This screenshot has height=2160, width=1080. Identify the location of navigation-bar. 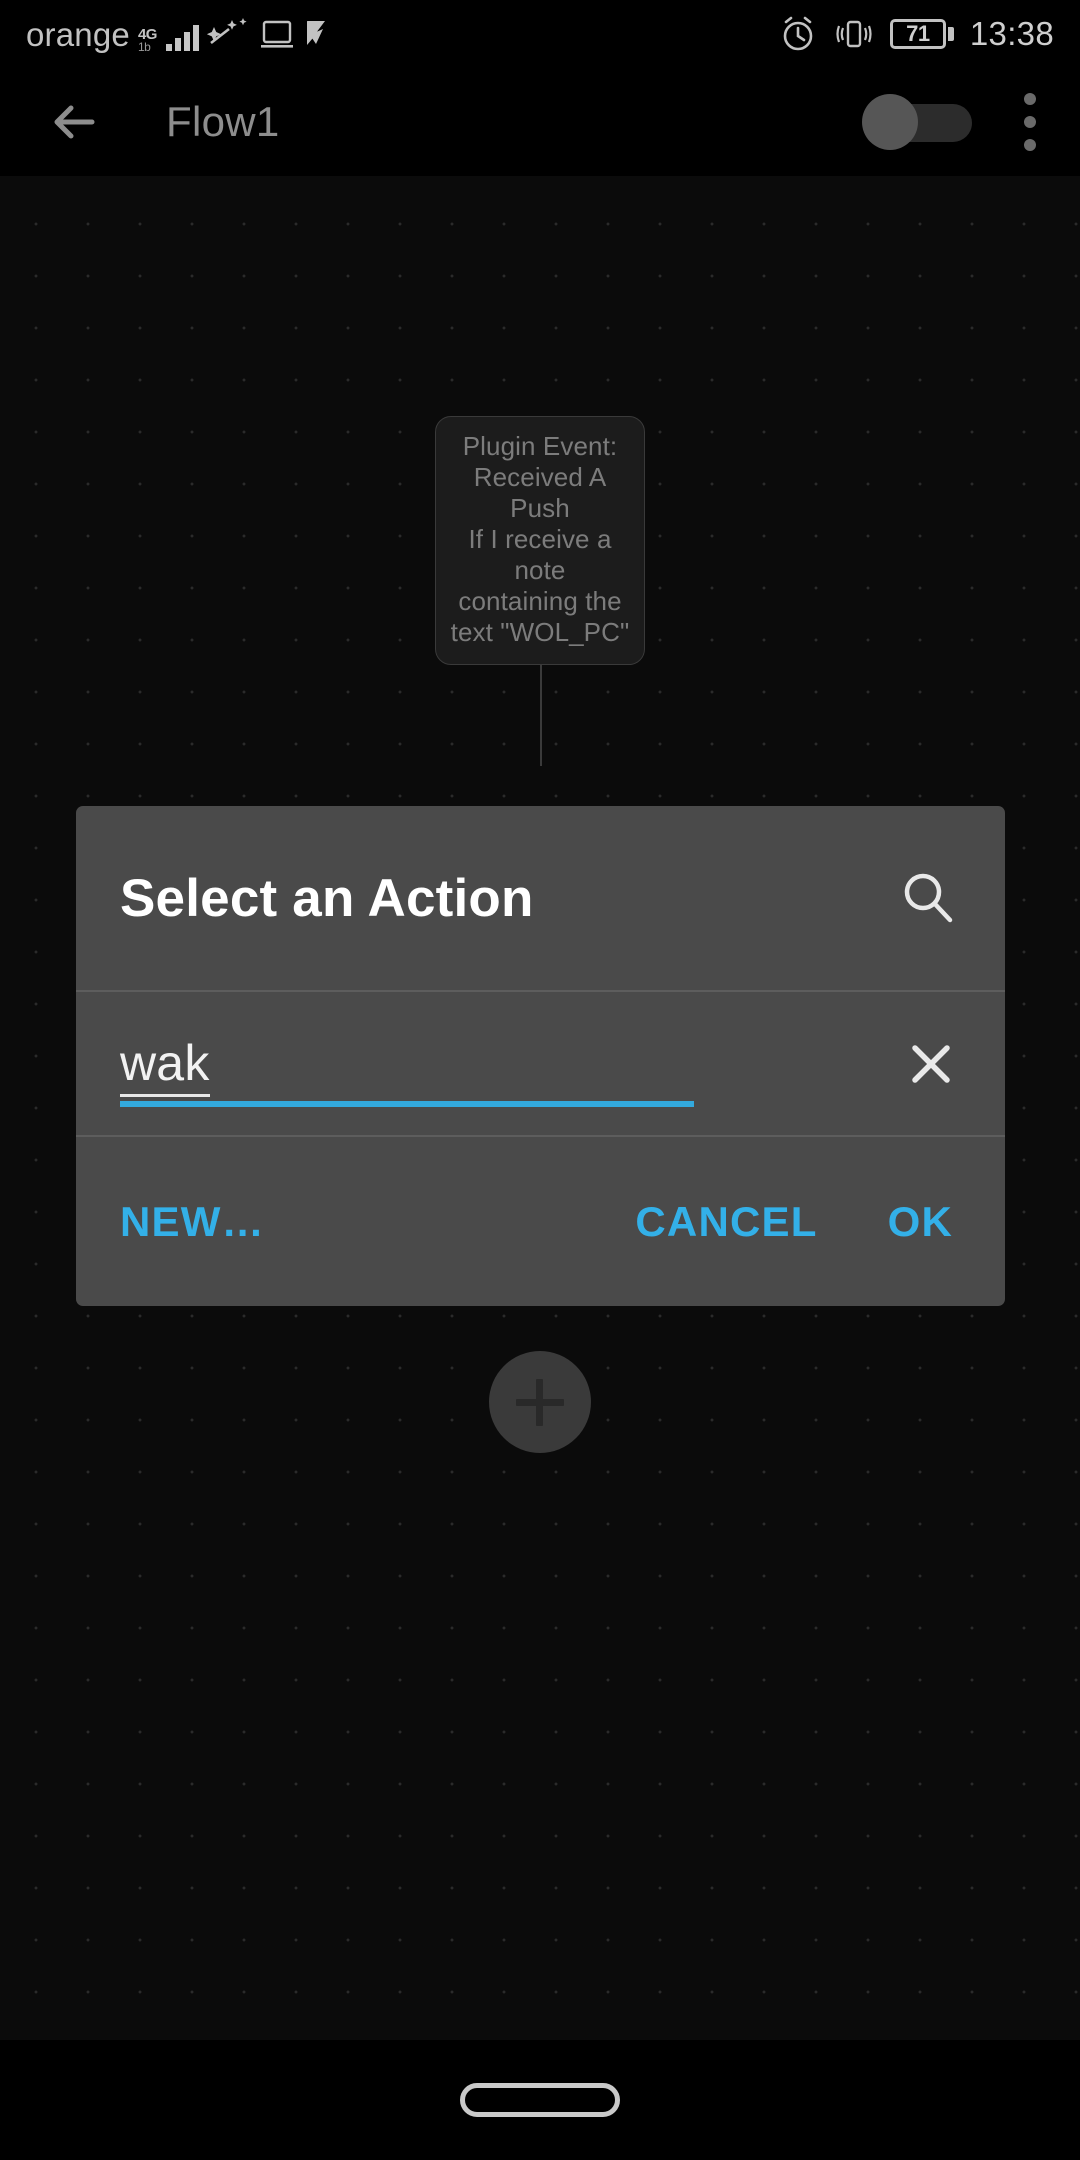
(540, 2100).